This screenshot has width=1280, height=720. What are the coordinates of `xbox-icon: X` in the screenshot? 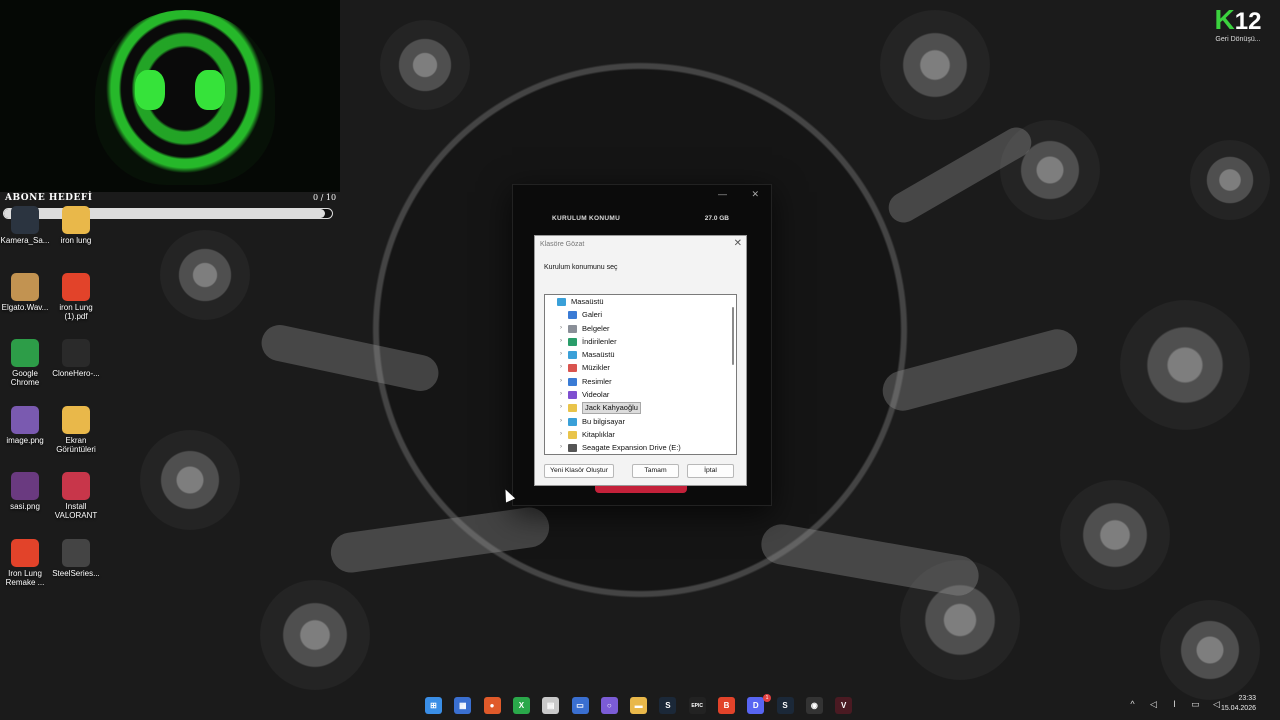 It's located at (521, 705).